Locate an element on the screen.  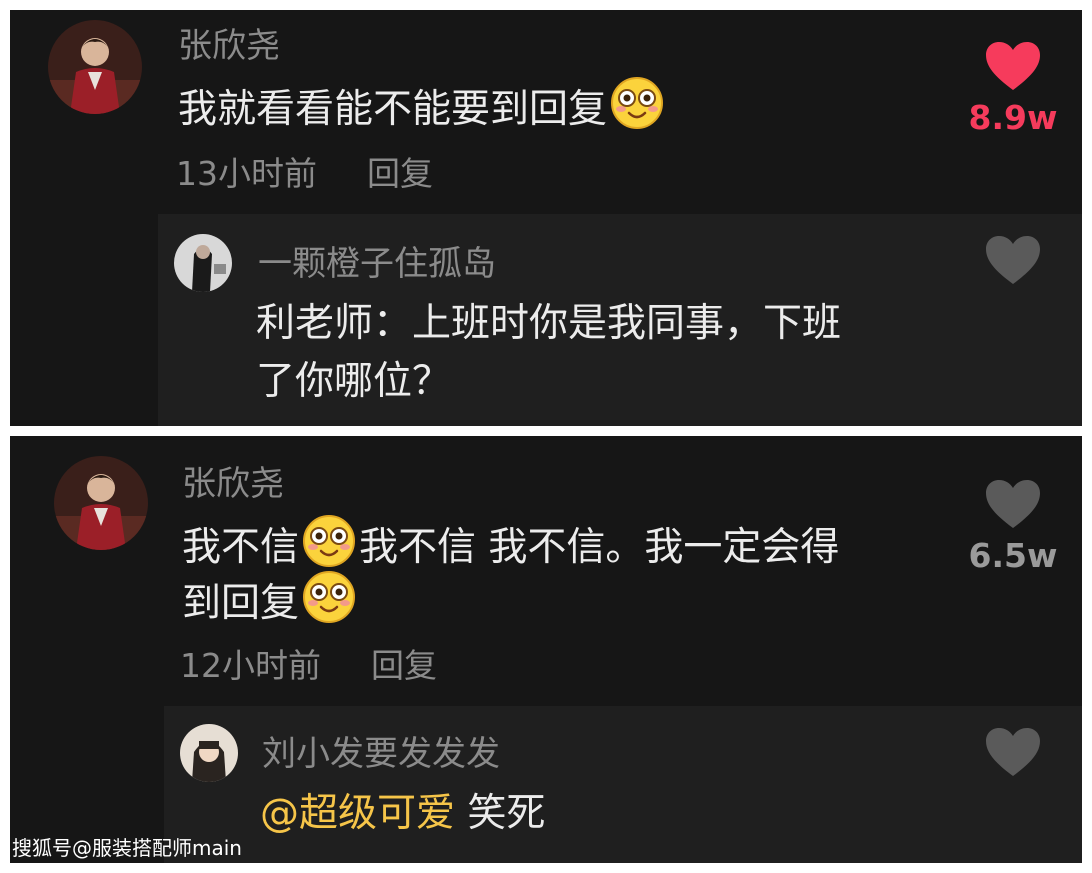
comment-meta: 12小时前 回复 is located at coordinates (308, 666).